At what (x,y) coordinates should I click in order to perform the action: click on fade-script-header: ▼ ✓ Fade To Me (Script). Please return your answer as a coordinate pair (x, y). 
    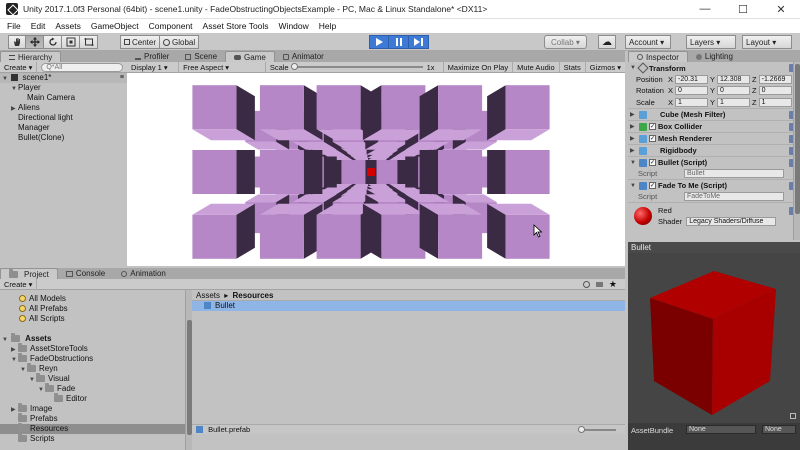
    Looking at the image, I should click on (714, 185).